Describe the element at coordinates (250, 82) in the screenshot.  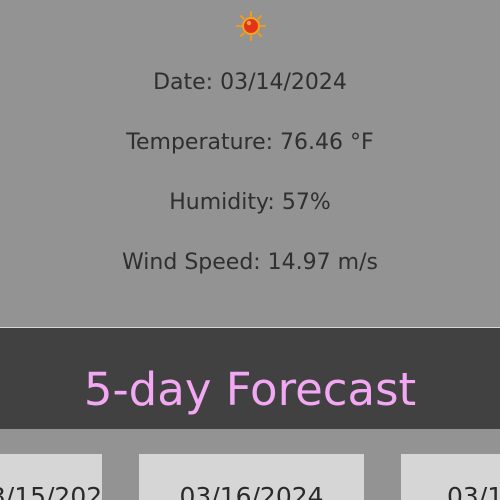
I see `current-date: Date: 03/14/2024` at that location.